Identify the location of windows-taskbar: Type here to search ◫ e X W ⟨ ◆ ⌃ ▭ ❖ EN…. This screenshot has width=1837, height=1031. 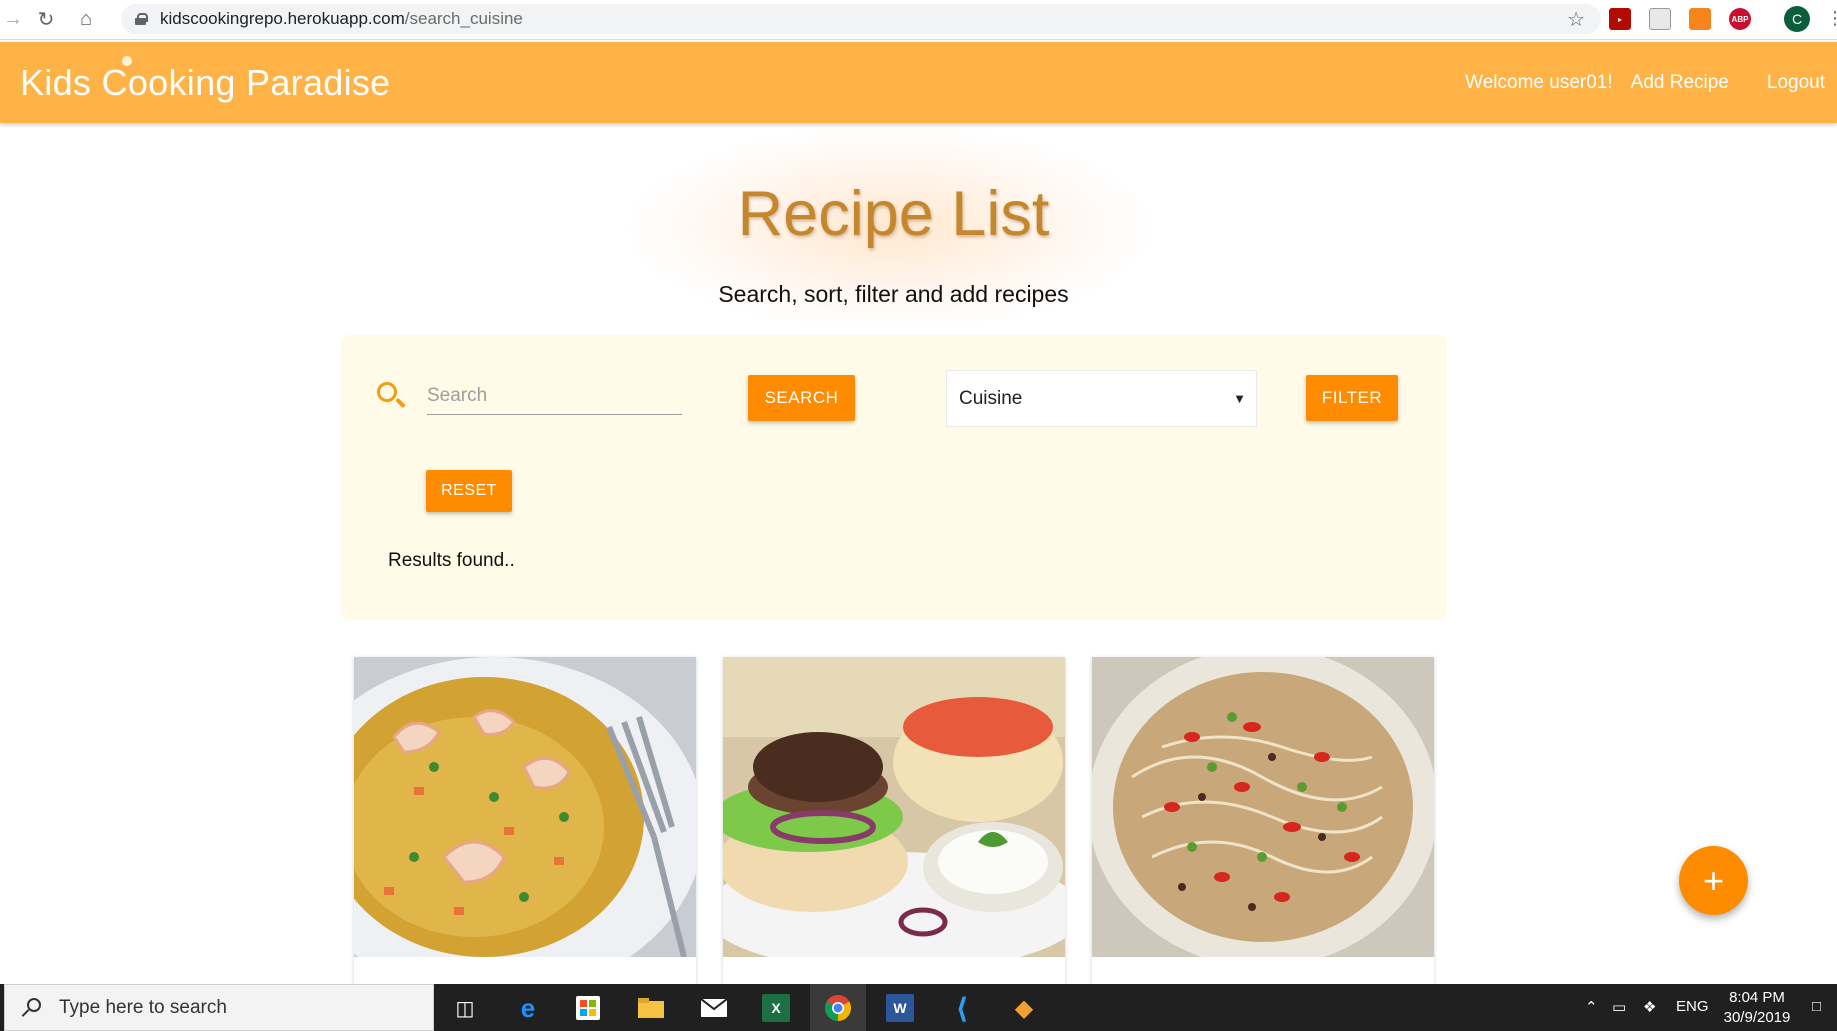
(918, 1007).